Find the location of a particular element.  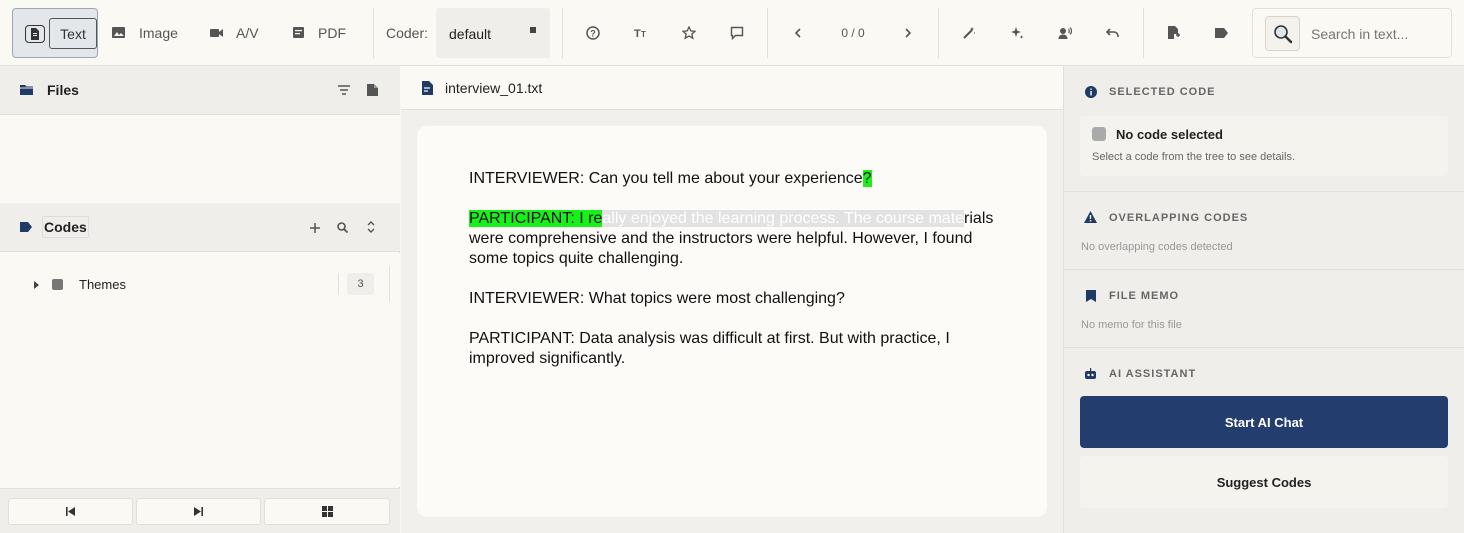

warning-icon is located at coordinates (1090, 217).